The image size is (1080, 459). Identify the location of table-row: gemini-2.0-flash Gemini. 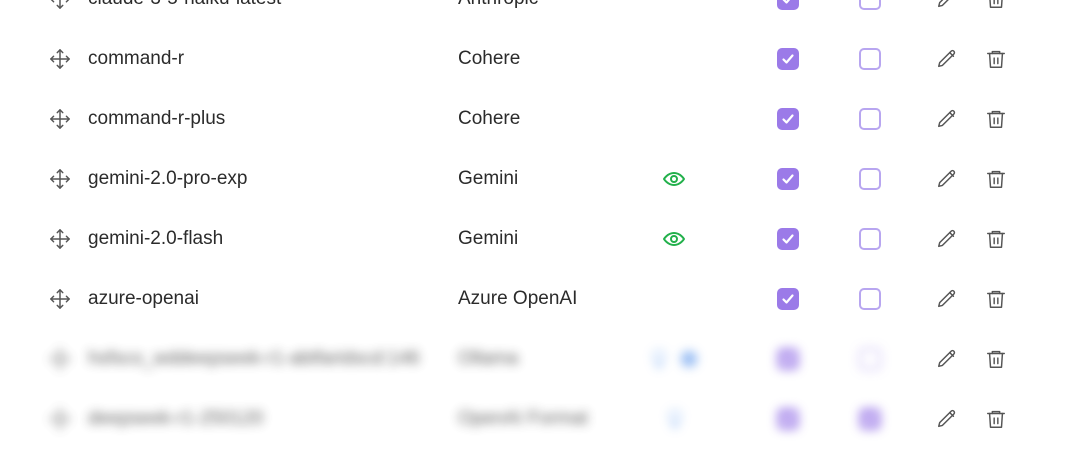
(540, 239).